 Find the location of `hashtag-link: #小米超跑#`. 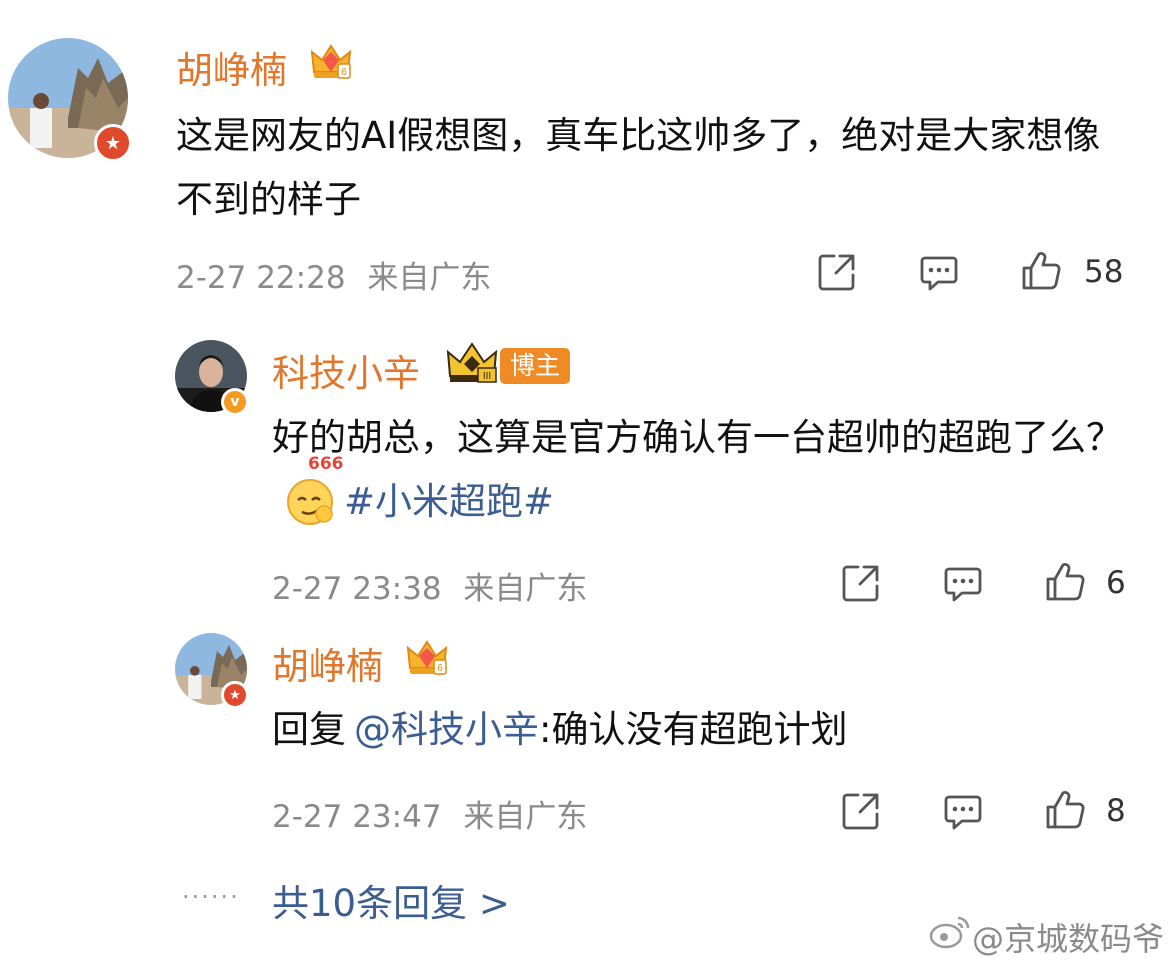

hashtag-link: #小米超跑# is located at coordinates (449, 501).